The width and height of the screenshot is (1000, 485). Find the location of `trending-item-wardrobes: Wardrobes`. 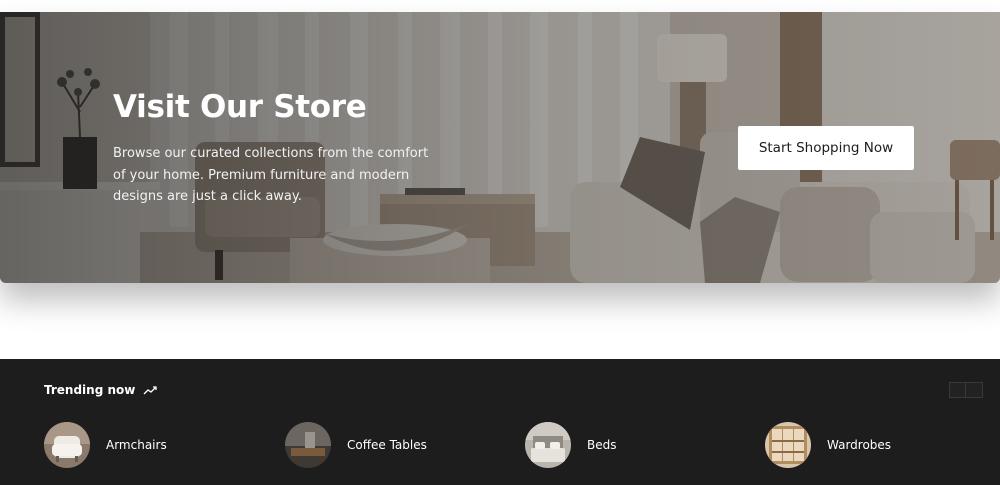

trending-item-wardrobes: Wardrobes is located at coordinates (828, 445).